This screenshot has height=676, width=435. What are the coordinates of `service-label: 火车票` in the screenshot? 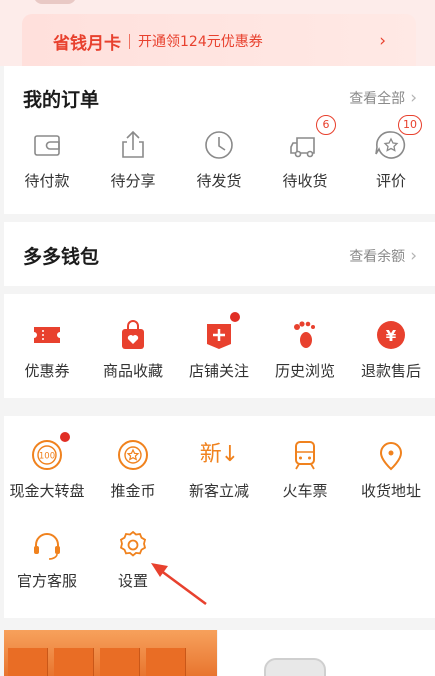 It's located at (305, 491).